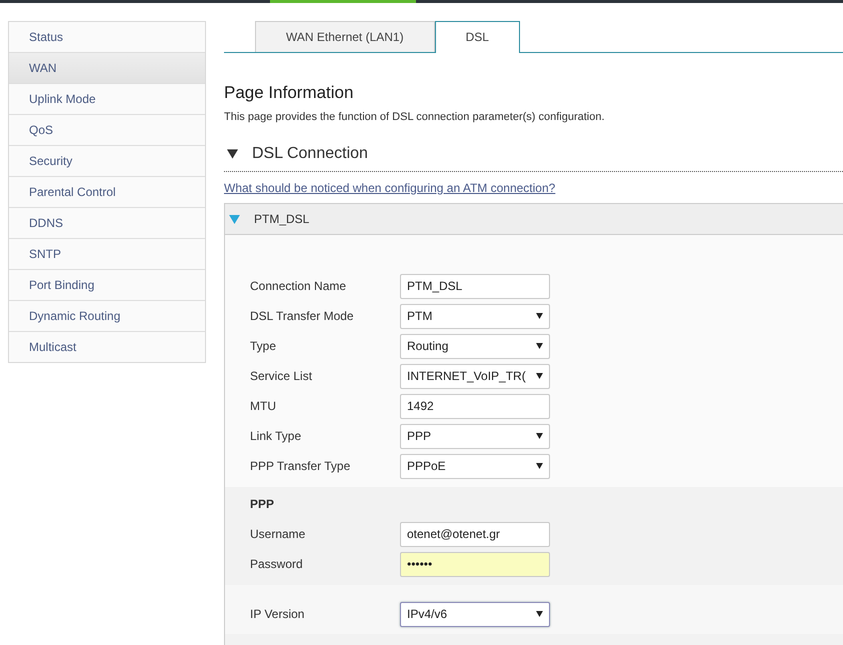  Describe the element at coordinates (282, 376) in the screenshot. I see `field-label: Service List` at that location.